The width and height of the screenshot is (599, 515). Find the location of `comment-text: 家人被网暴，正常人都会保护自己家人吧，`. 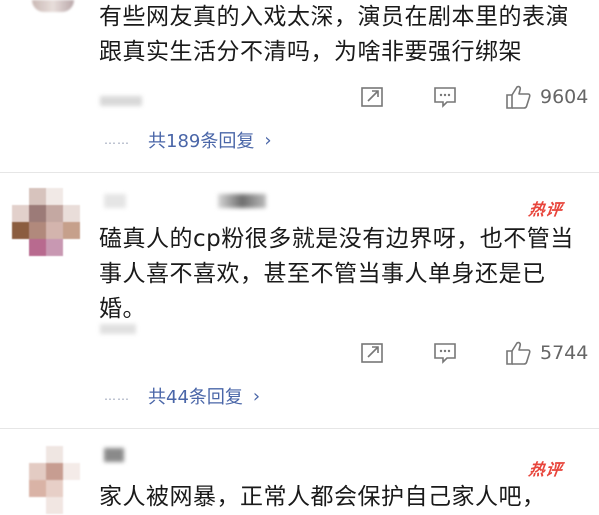

comment-text: 家人被网暴，正常人都会保护自己家人吧， is located at coordinates (322, 497).